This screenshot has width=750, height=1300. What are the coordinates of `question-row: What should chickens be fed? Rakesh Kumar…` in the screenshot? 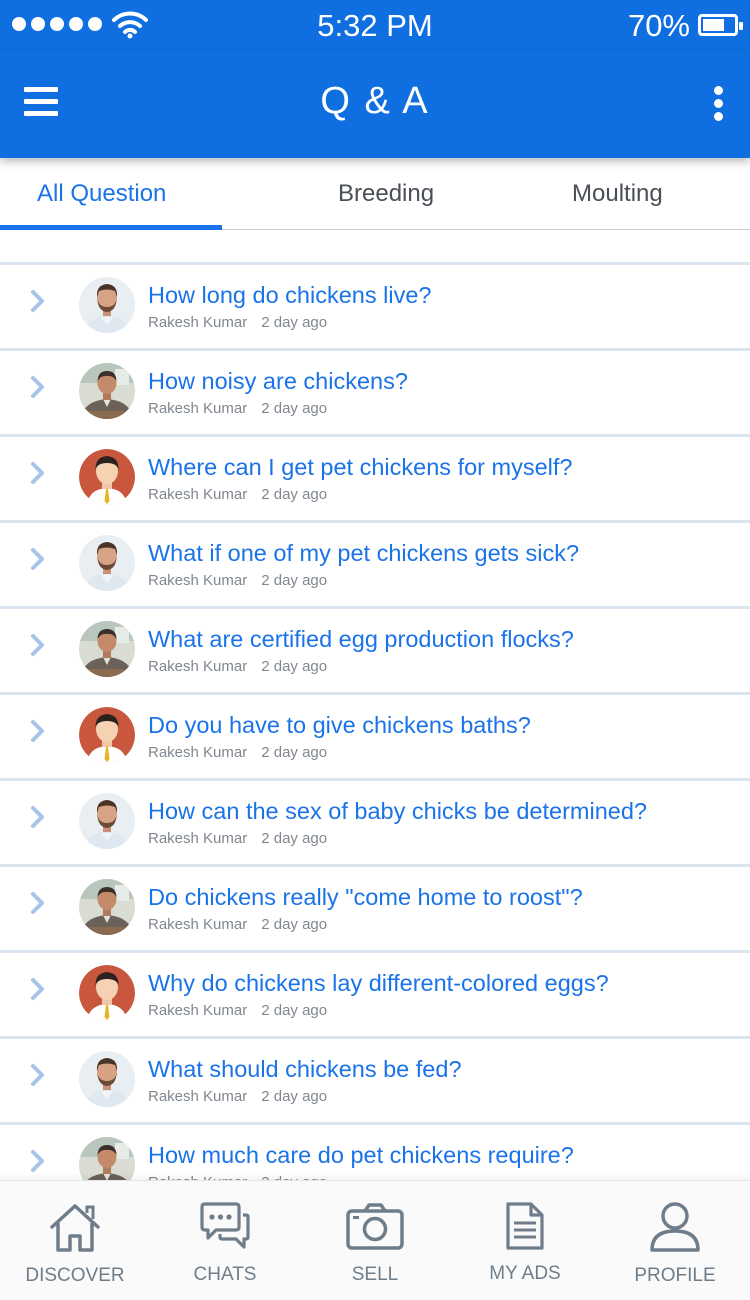 It's located at (375, 1079).